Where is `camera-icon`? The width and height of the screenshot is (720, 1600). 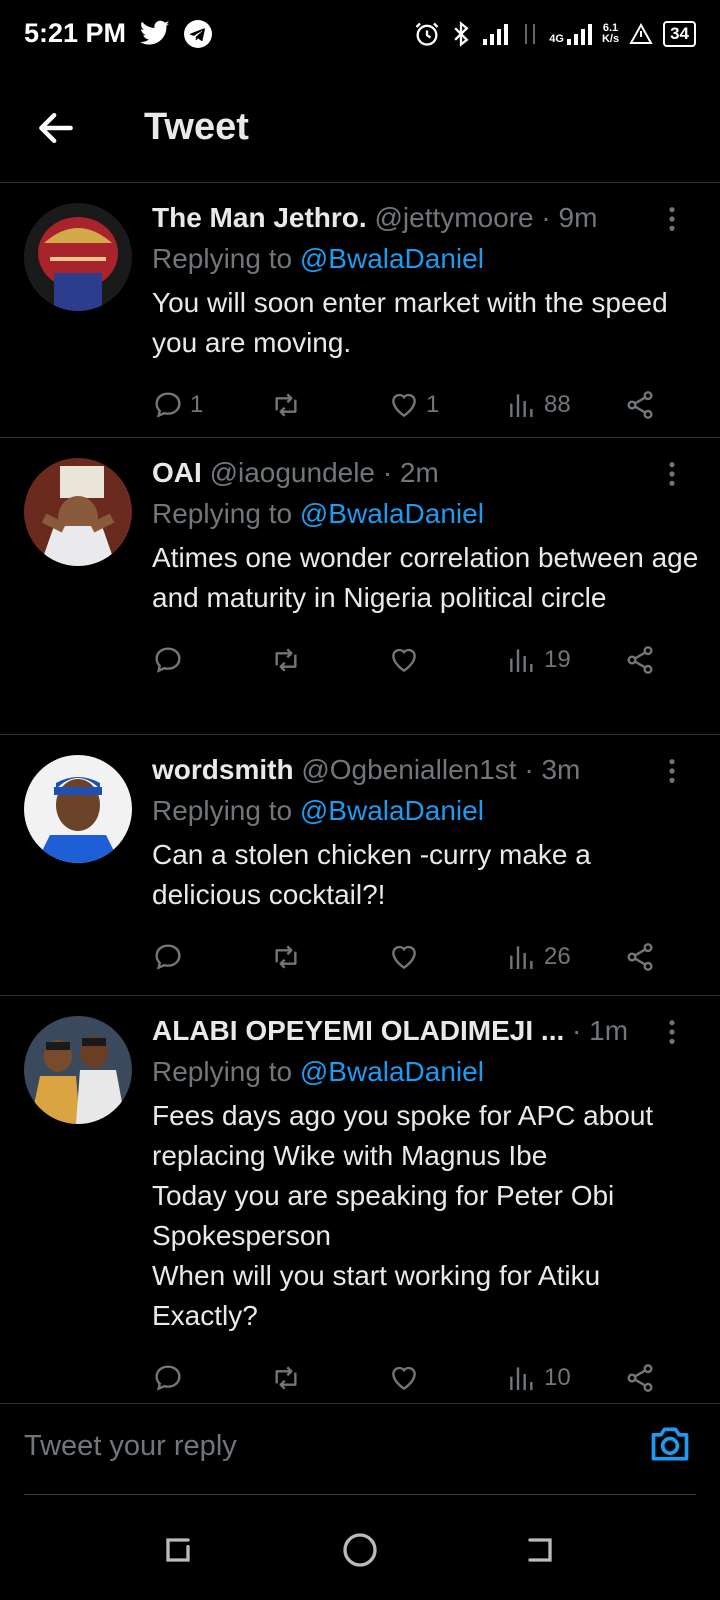
camera-icon is located at coordinates (670, 1444).